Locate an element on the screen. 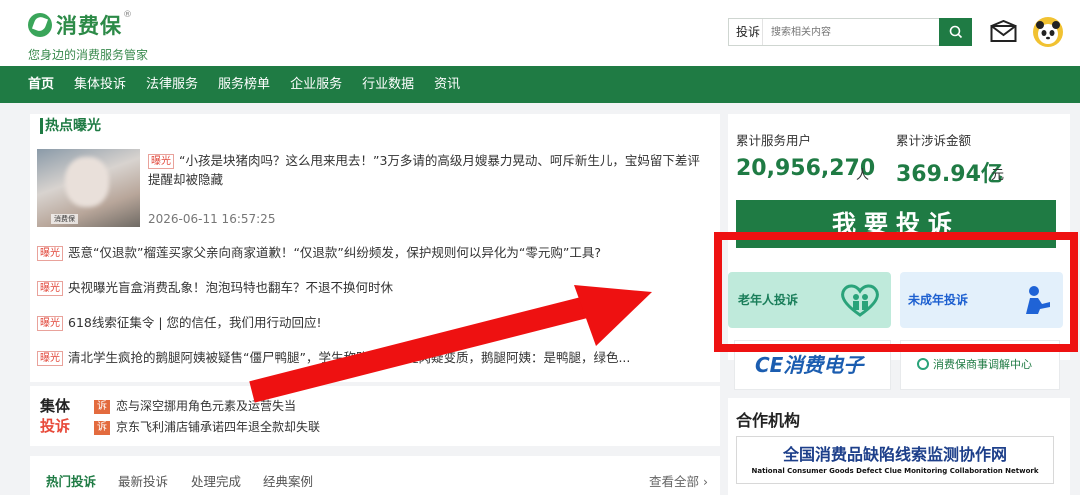 The image size is (1080, 495). group-item-text: 恋与深空挪用角色元素及运营失当 is located at coordinates (206, 406).